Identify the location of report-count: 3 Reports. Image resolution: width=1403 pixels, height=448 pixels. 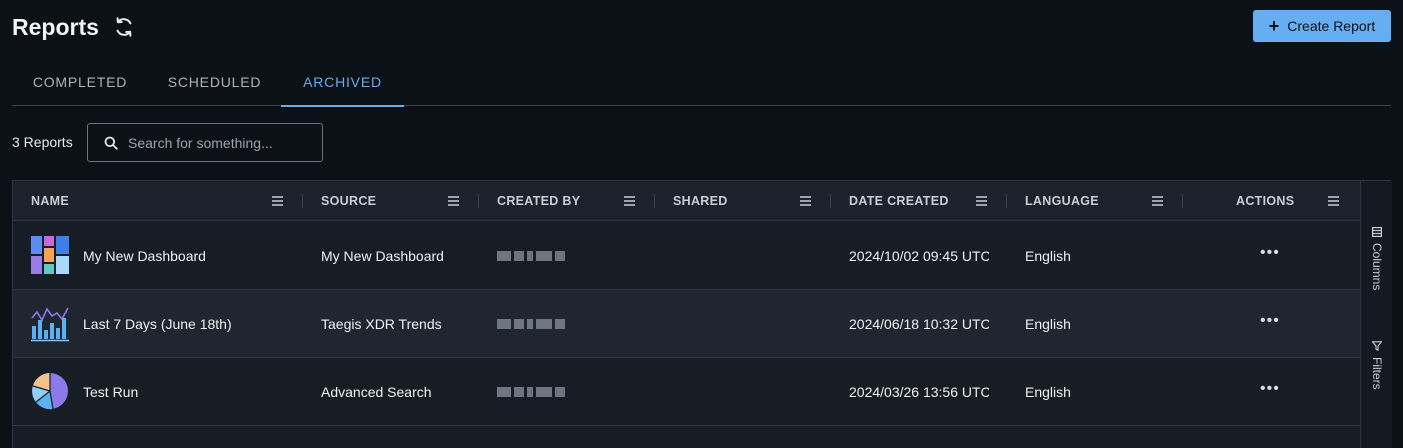
(42, 142).